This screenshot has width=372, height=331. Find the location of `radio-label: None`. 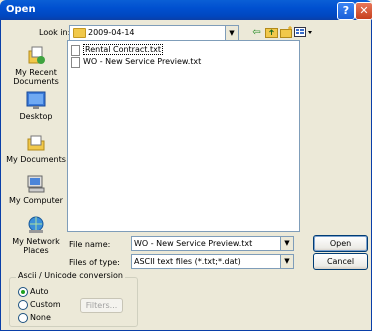

radio-label: None is located at coordinates (40, 317).